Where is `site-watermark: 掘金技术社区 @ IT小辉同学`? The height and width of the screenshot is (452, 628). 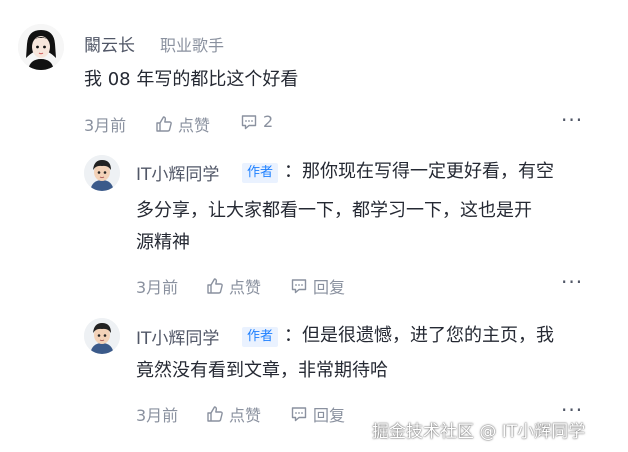 site-watermark: 掘金技术社区 @ IT小辉同学 is located at coordinates (479, 432).